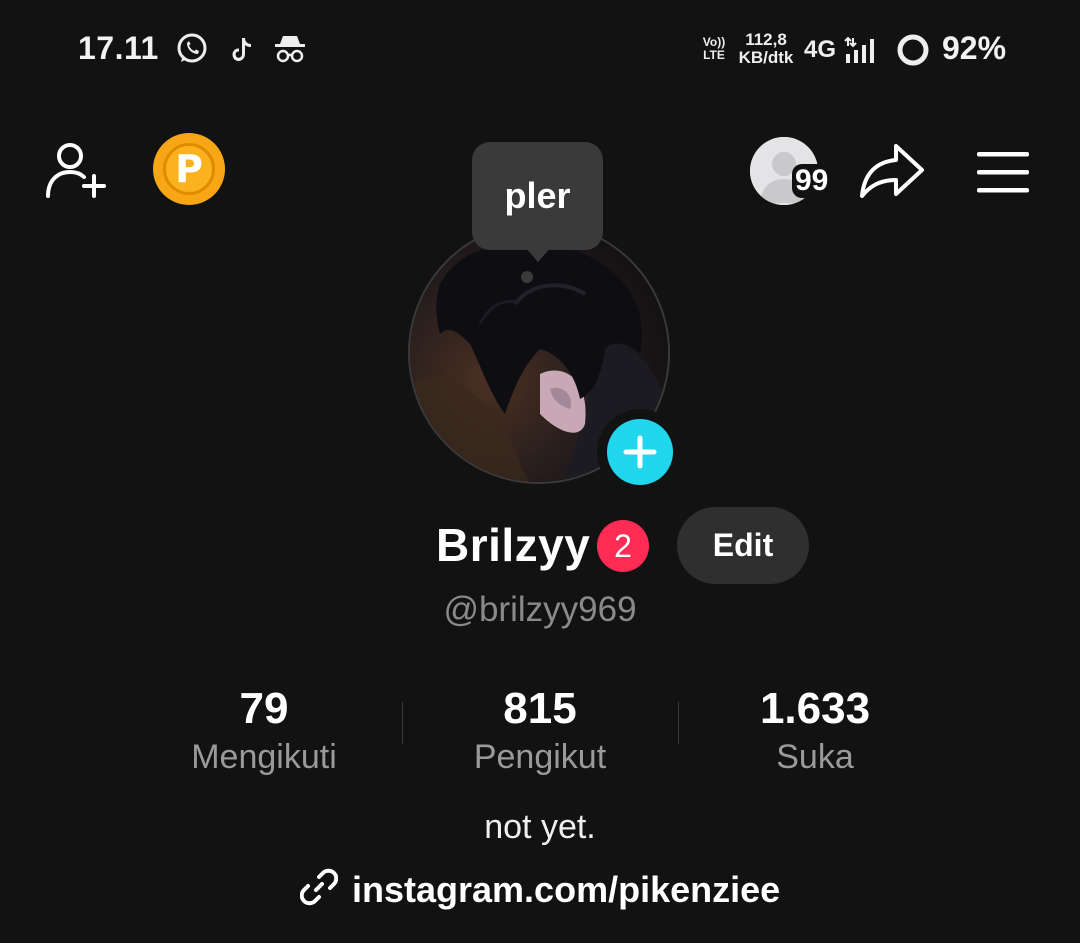  I want to click on network-speed-unit: KB/dtk, so click(766, 57).